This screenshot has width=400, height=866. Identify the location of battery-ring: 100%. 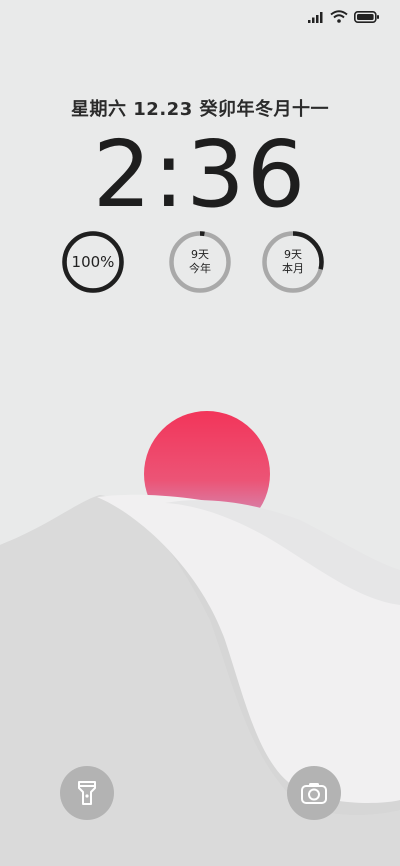
(93, 262).